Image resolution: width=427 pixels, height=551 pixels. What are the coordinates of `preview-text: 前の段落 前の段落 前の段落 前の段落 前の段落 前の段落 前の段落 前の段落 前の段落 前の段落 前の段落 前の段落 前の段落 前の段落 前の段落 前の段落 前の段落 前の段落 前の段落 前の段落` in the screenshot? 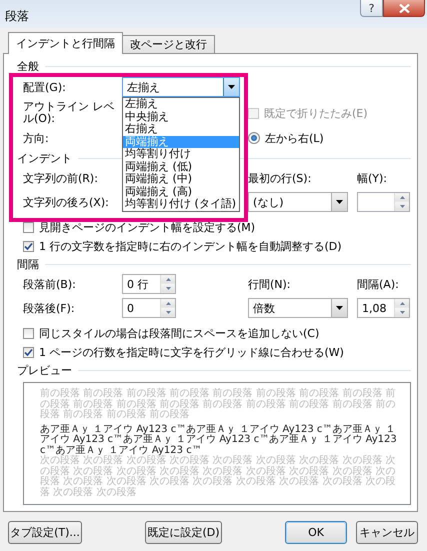 It's located at (218, 404).